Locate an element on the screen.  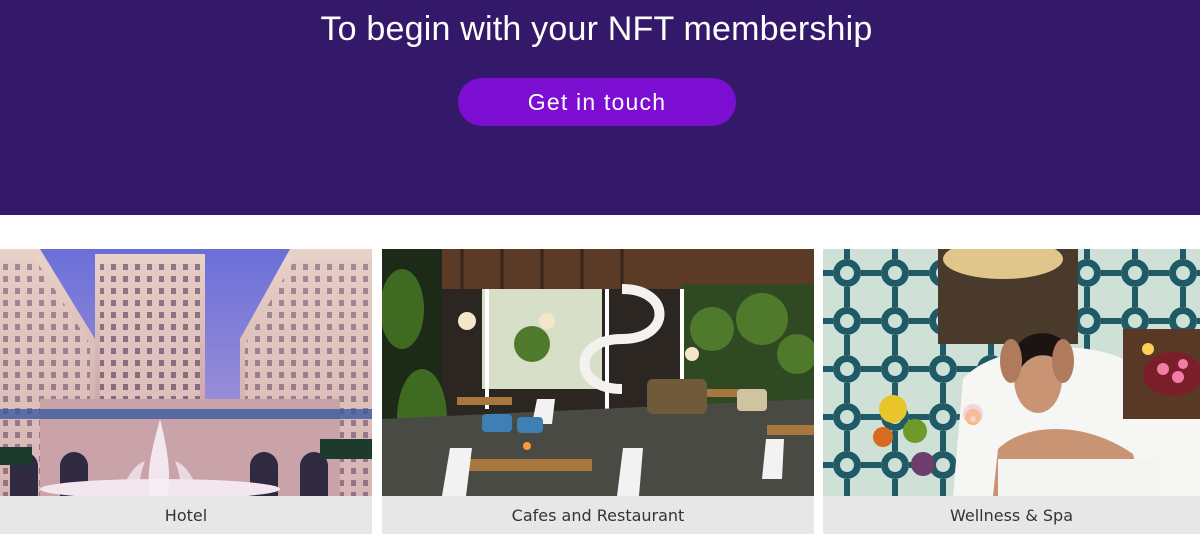
spa-photo is located at coordinates (1011, 372).